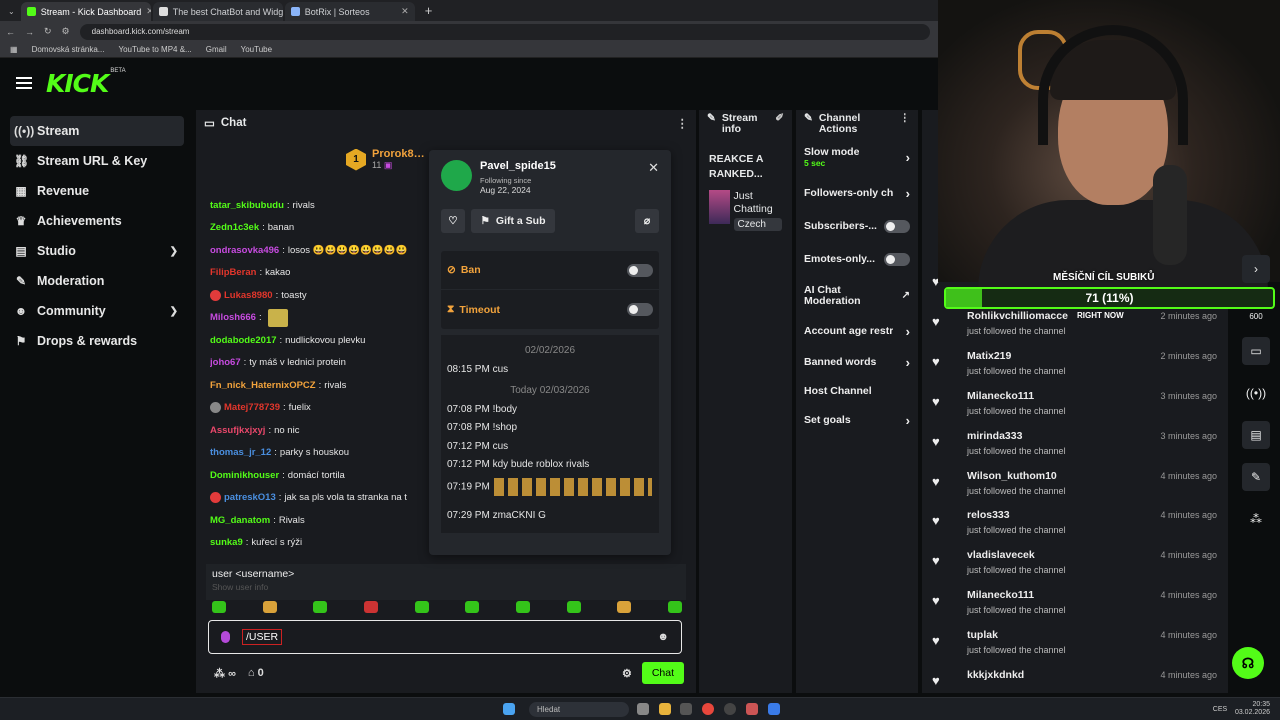 Image resolution: width=1280 pixels, height=720 pixels. I want to click on stream-category: Just Chatting Czech, so click(745, 210).